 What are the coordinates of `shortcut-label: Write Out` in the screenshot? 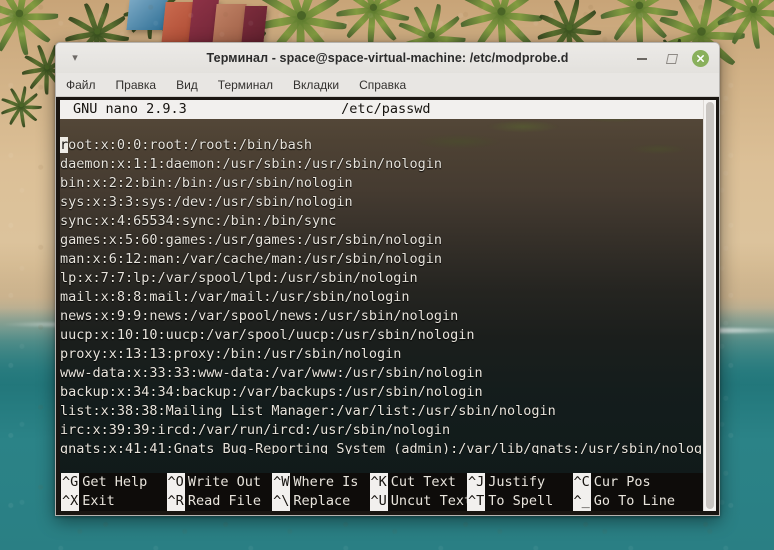 It's located at (224, 482).